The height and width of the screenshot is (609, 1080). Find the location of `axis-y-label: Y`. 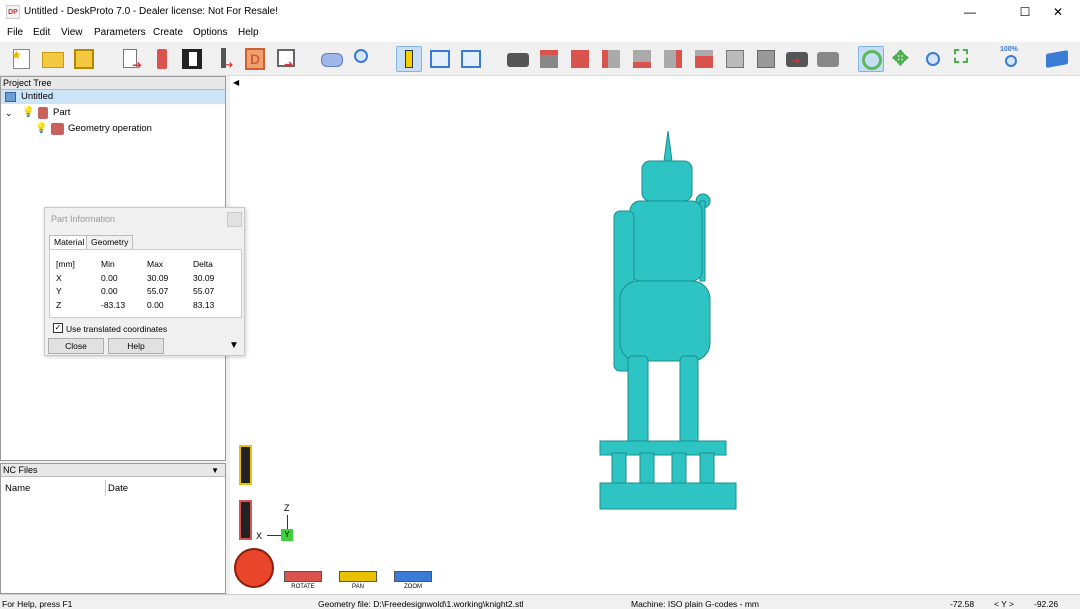

axis-y-label: Y is located at coordinates (287, 535).